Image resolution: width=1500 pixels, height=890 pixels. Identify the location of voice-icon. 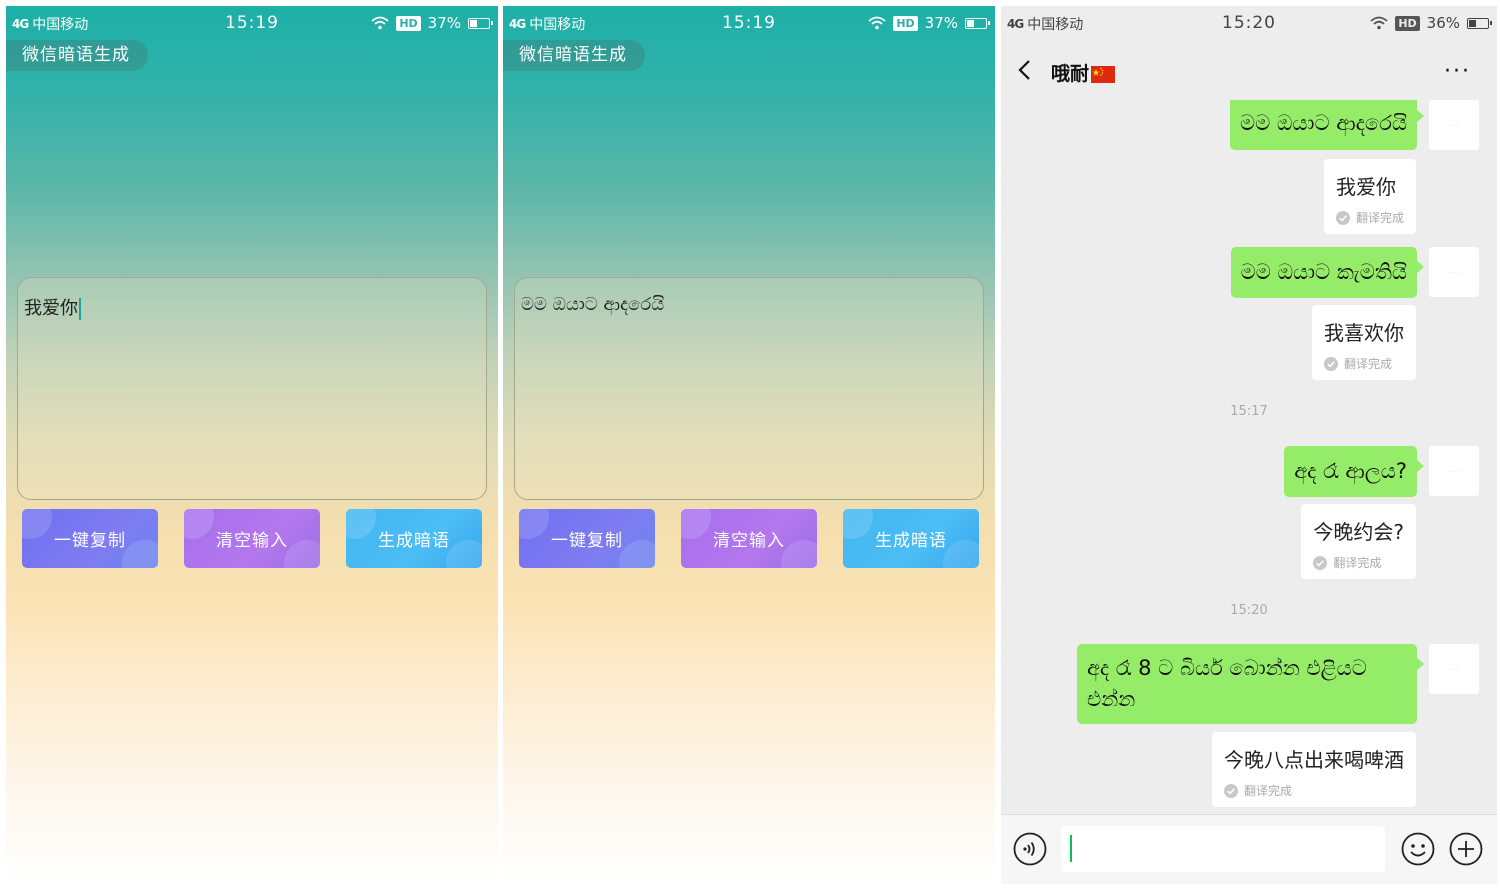
(1030, 849).